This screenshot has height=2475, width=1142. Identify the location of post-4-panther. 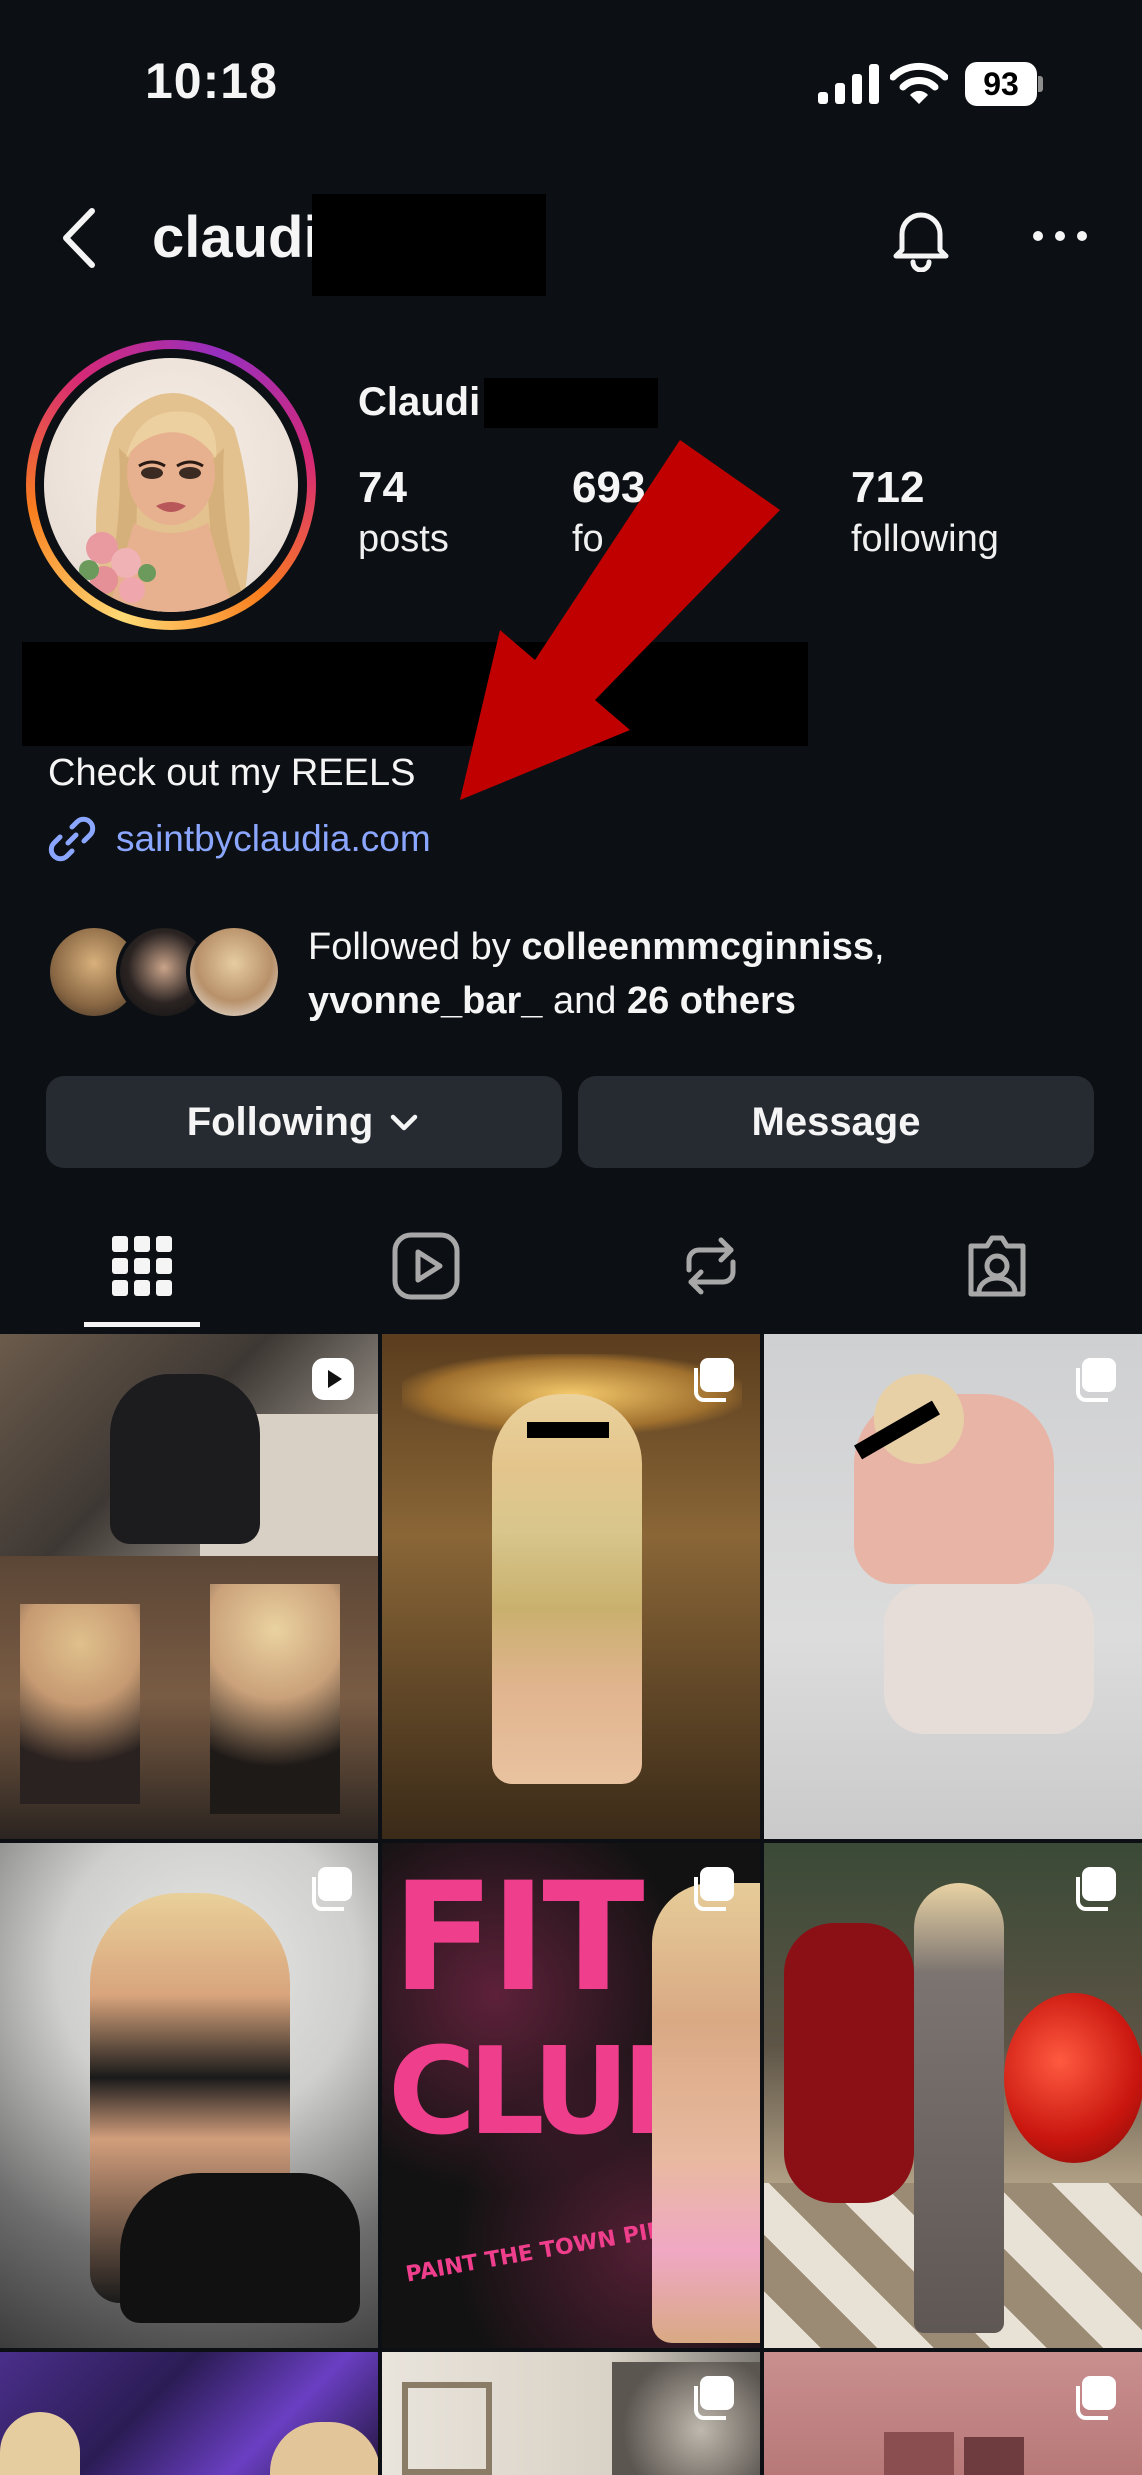
(240, 2248).